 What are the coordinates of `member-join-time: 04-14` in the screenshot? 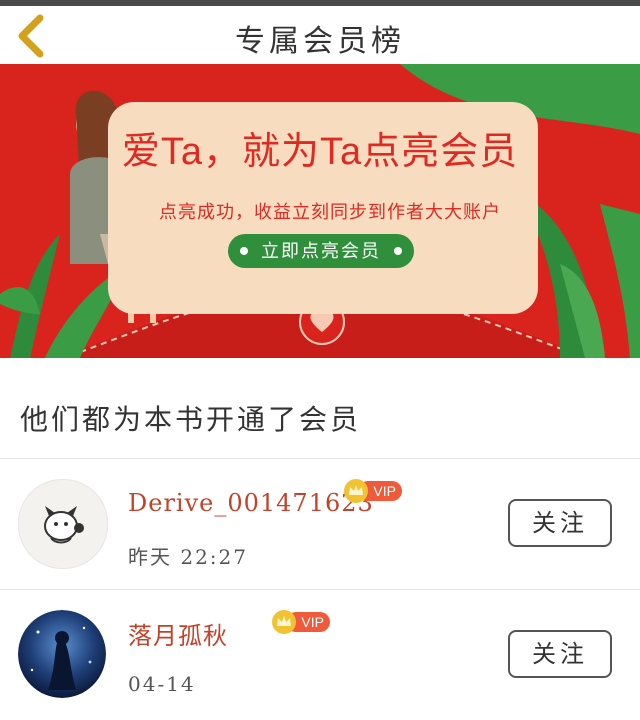 It's located at (162, 684).